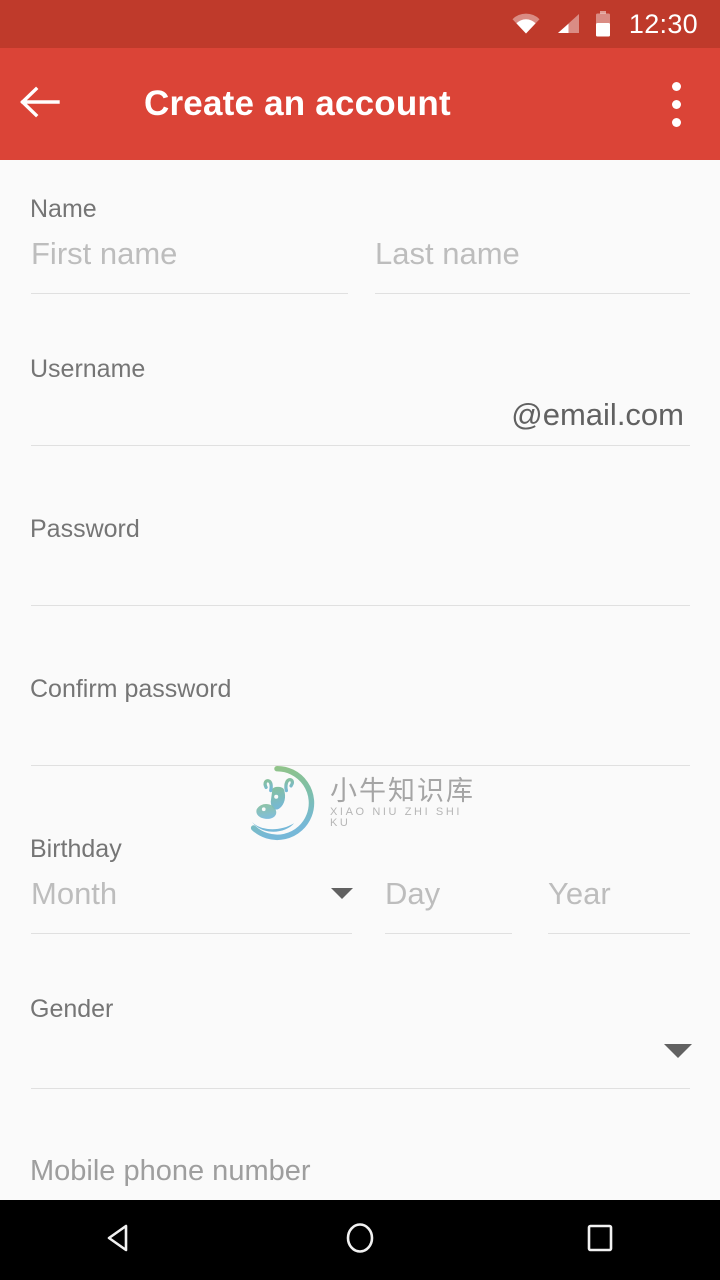 The width and height of the screenshot is (720, 1280). I want to click on birthday-day-underline, so click(448, 933).